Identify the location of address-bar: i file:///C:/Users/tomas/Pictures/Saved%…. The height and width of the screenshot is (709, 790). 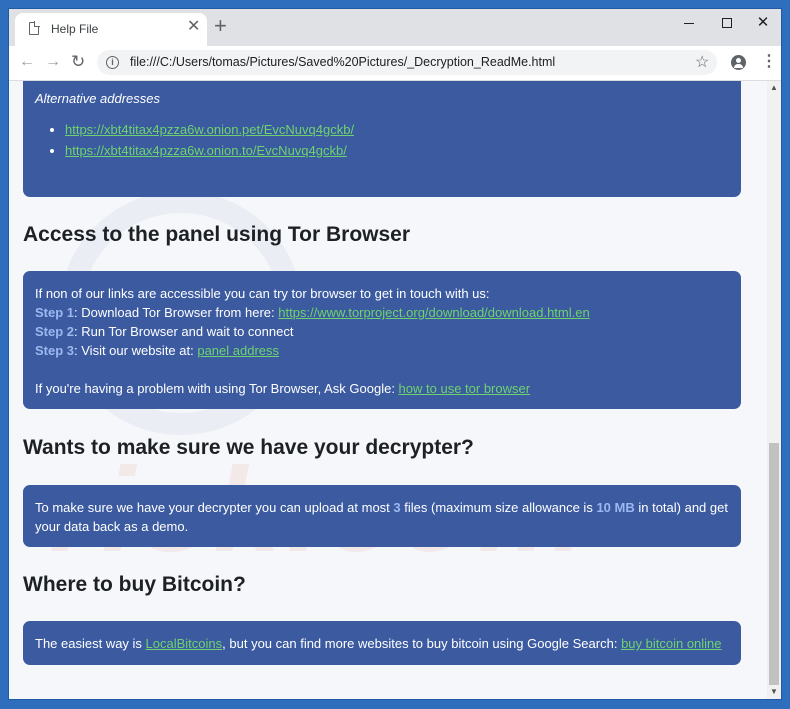
(407, 62).